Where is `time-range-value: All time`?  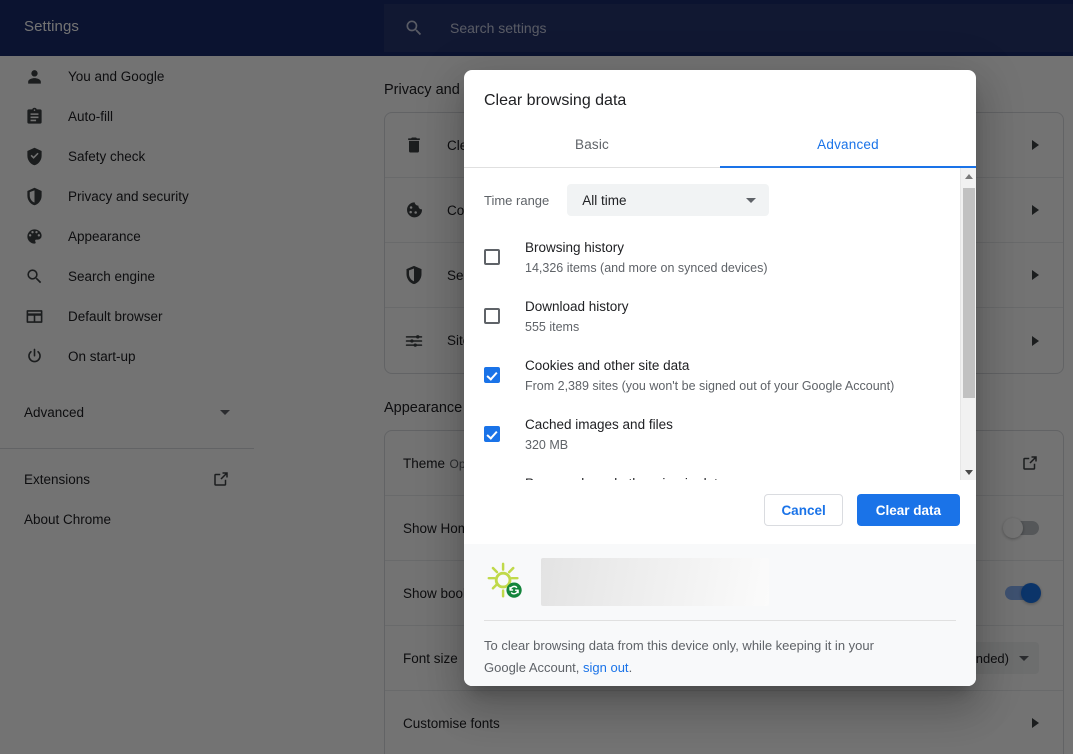 time-range-value: All time is located at coordinates (604, 200).